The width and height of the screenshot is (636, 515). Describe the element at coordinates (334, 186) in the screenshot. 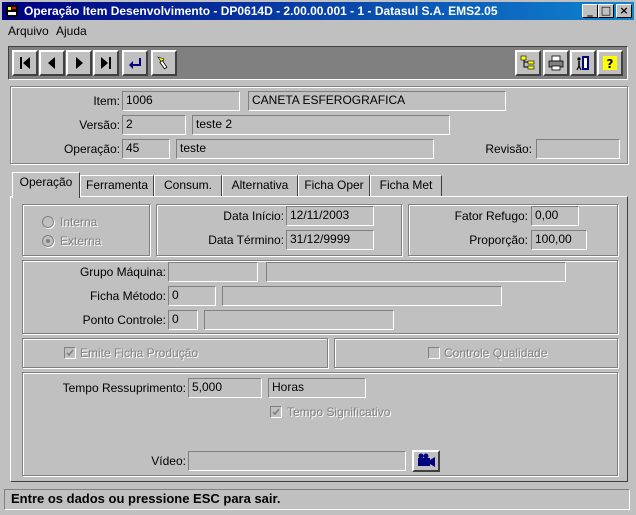

I see `tab-ficha-oper: Ficha Oper` at that location.